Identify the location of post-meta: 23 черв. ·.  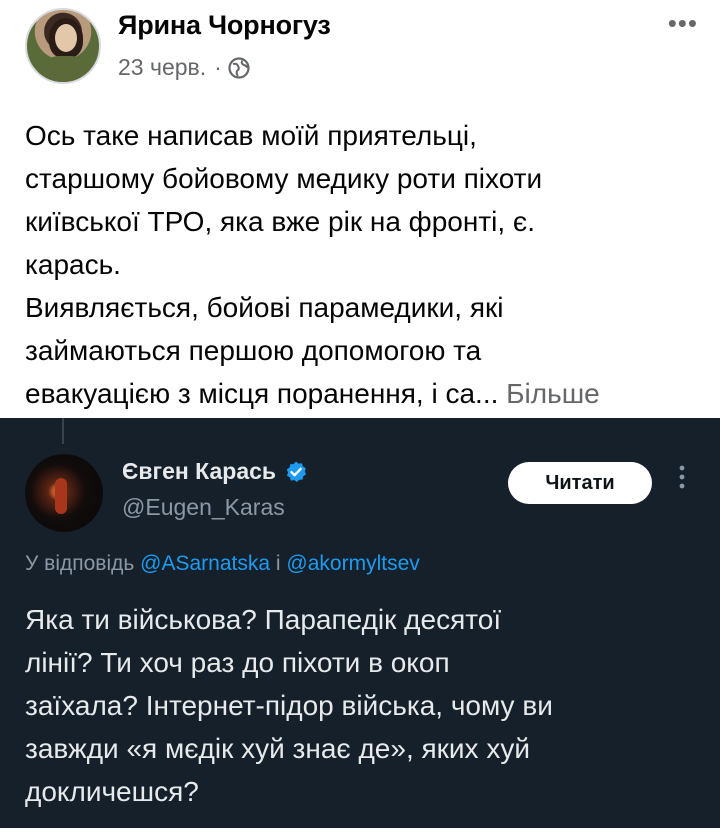
(184, 67).